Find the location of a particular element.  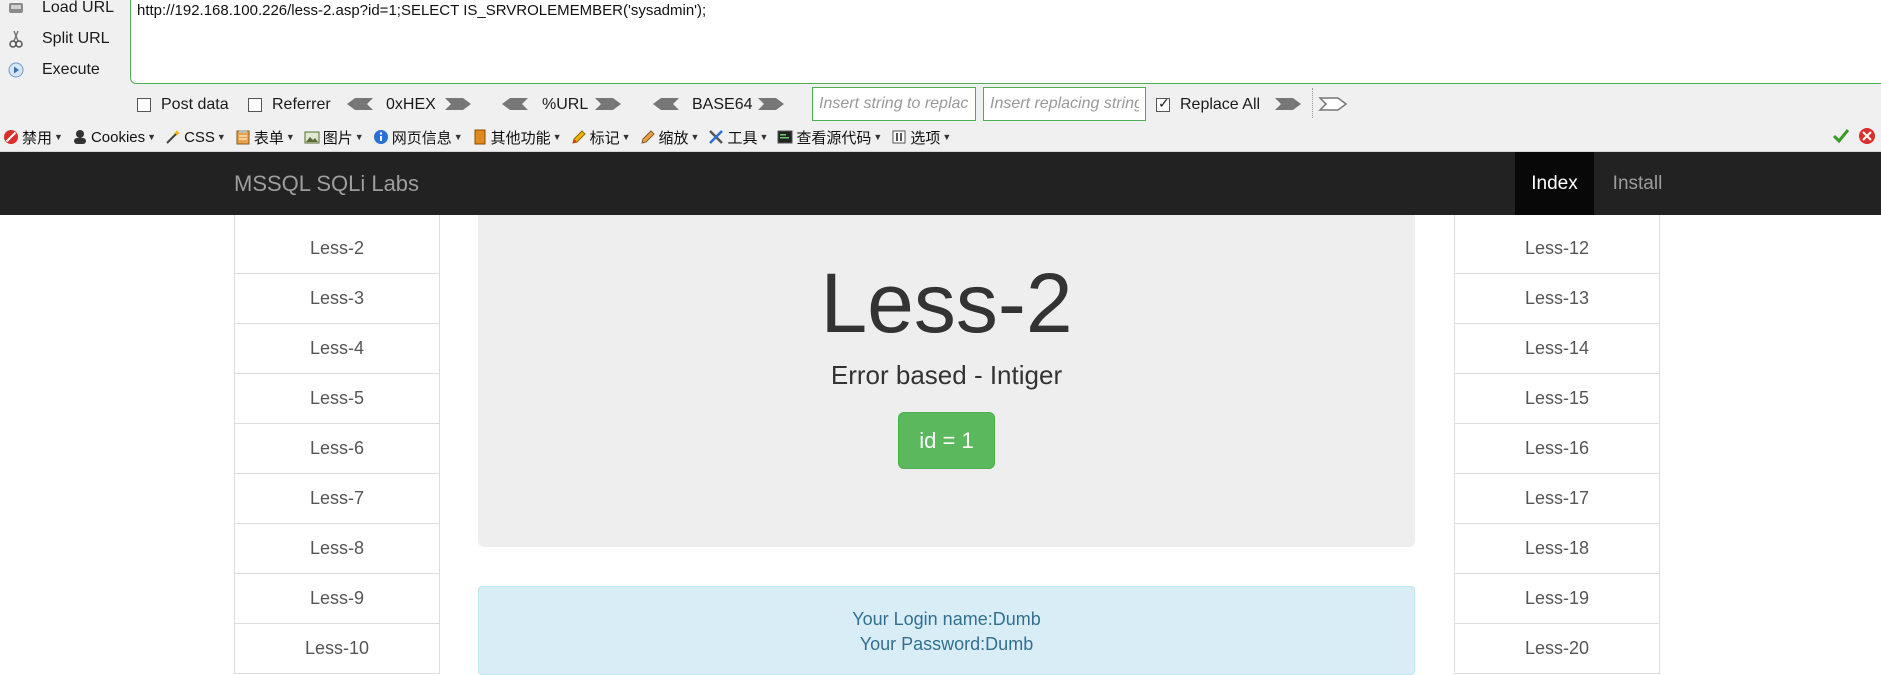

insert-string-input is located at coordinates (894, 104).